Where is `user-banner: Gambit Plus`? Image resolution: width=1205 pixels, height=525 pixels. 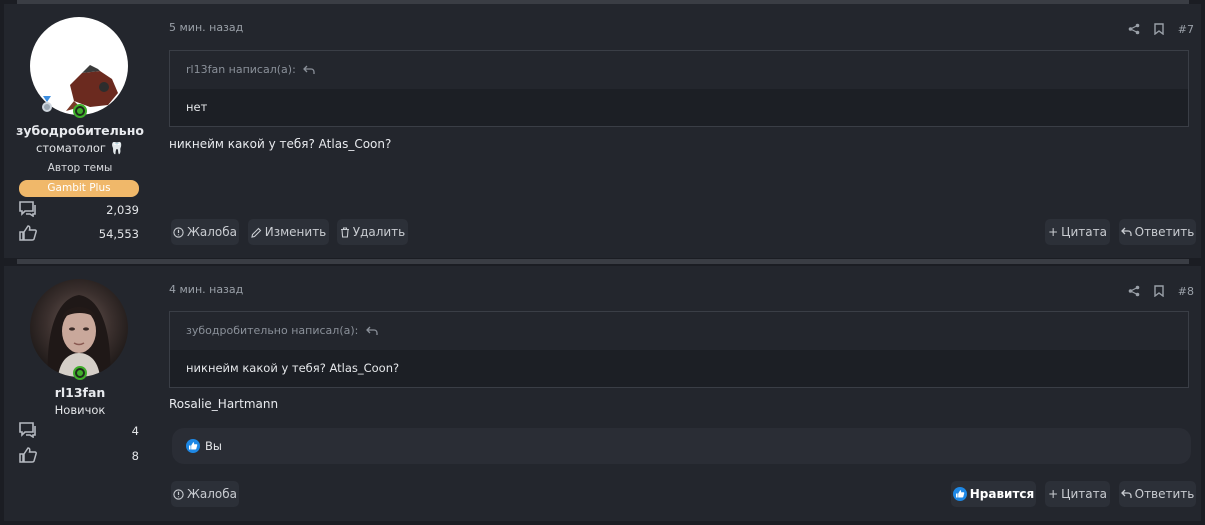 user-banner: Gambit Plus is located at coordinates (79, 188).